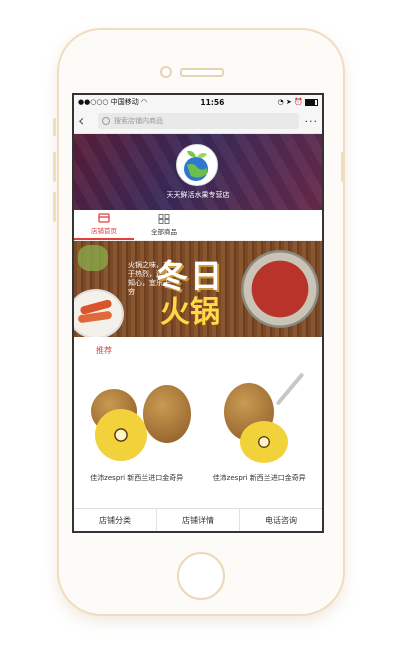  What do you see at coordinates (54, 207) in the screenshot?
I see `volume-down-button` at bounding box center [54, 207].